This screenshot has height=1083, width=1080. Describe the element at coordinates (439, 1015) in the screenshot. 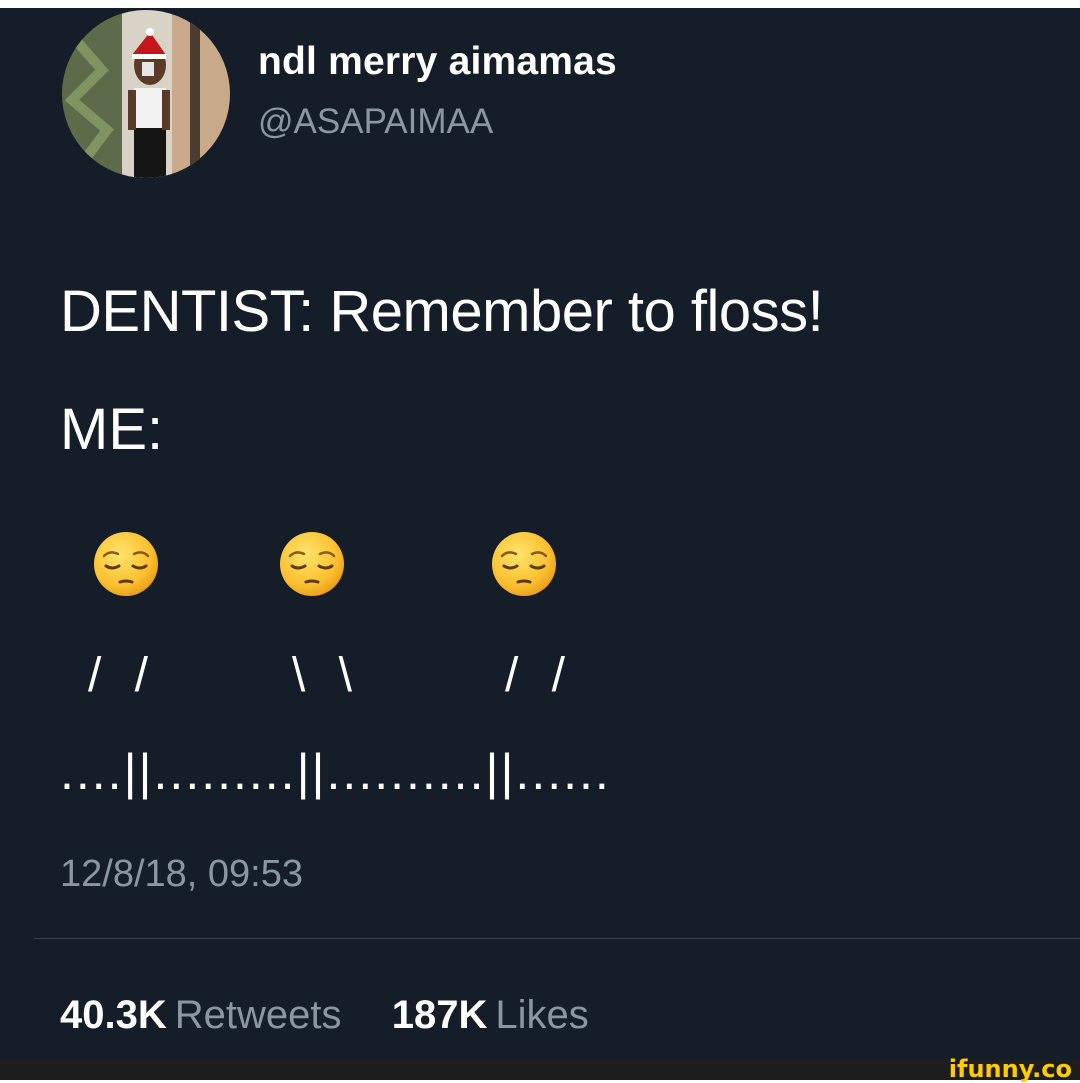

I see `likes-count: 187K` at that location.